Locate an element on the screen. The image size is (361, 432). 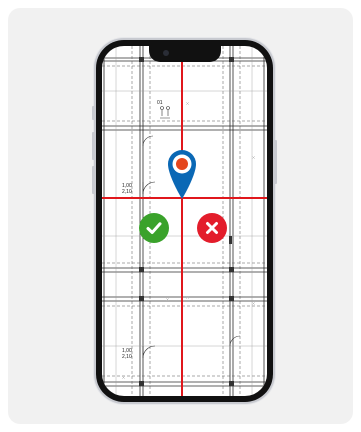
notch is located at coordinates (184, 54).